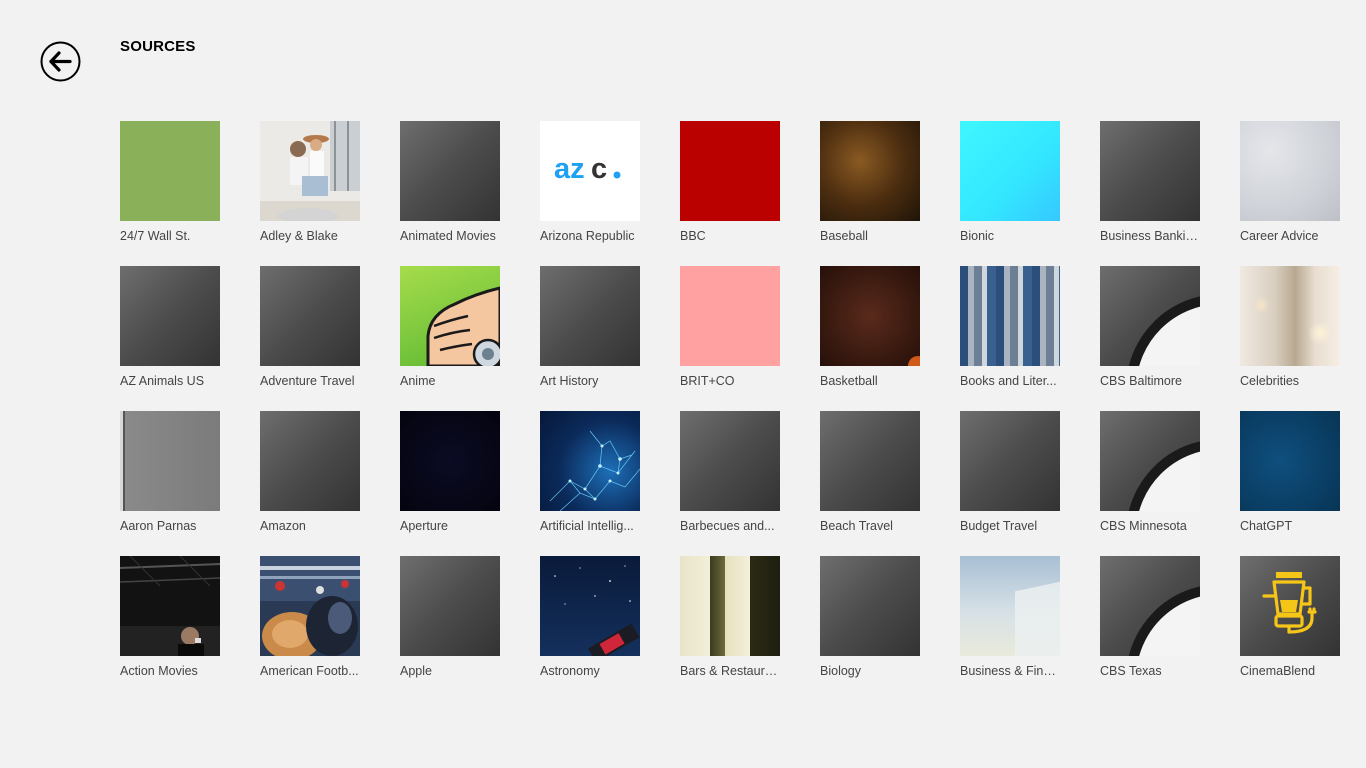 This screenshot has width=1366, height=768. Describe the element at coordinates (977, 236) in the screenshot. I see `source-label: Bionic` at that location.